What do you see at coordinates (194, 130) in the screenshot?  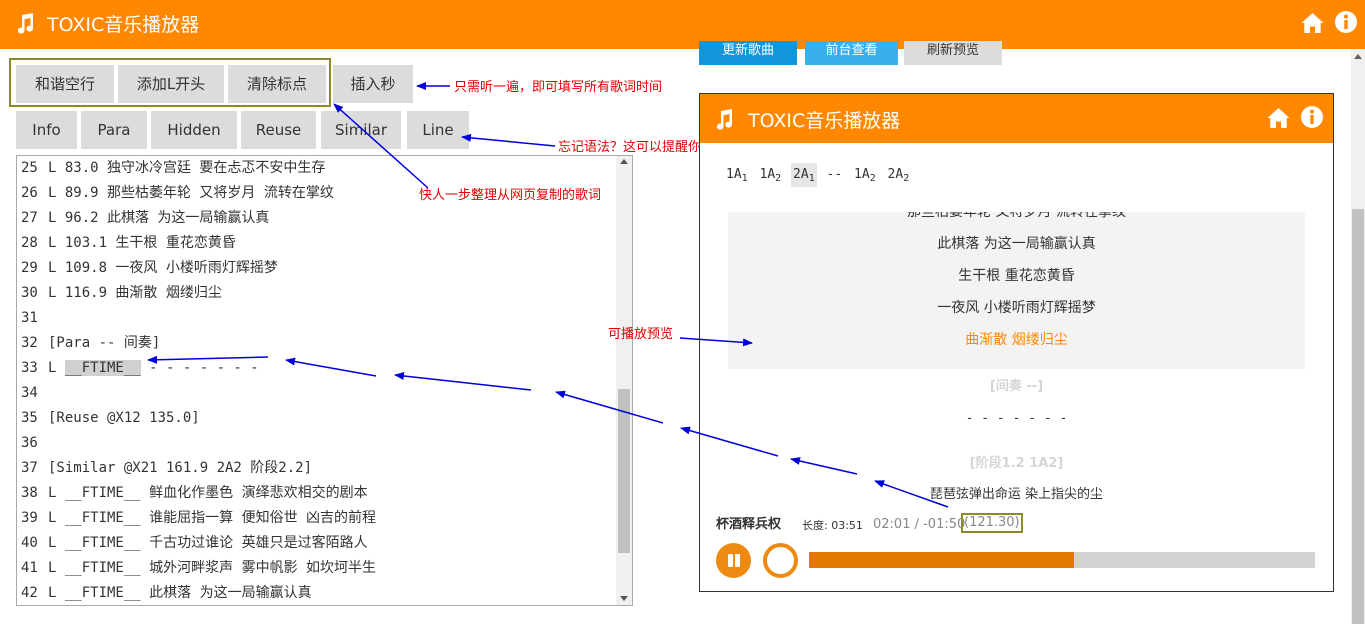 I see `hidden-button: Hidden` at bounding box center [194, 130].